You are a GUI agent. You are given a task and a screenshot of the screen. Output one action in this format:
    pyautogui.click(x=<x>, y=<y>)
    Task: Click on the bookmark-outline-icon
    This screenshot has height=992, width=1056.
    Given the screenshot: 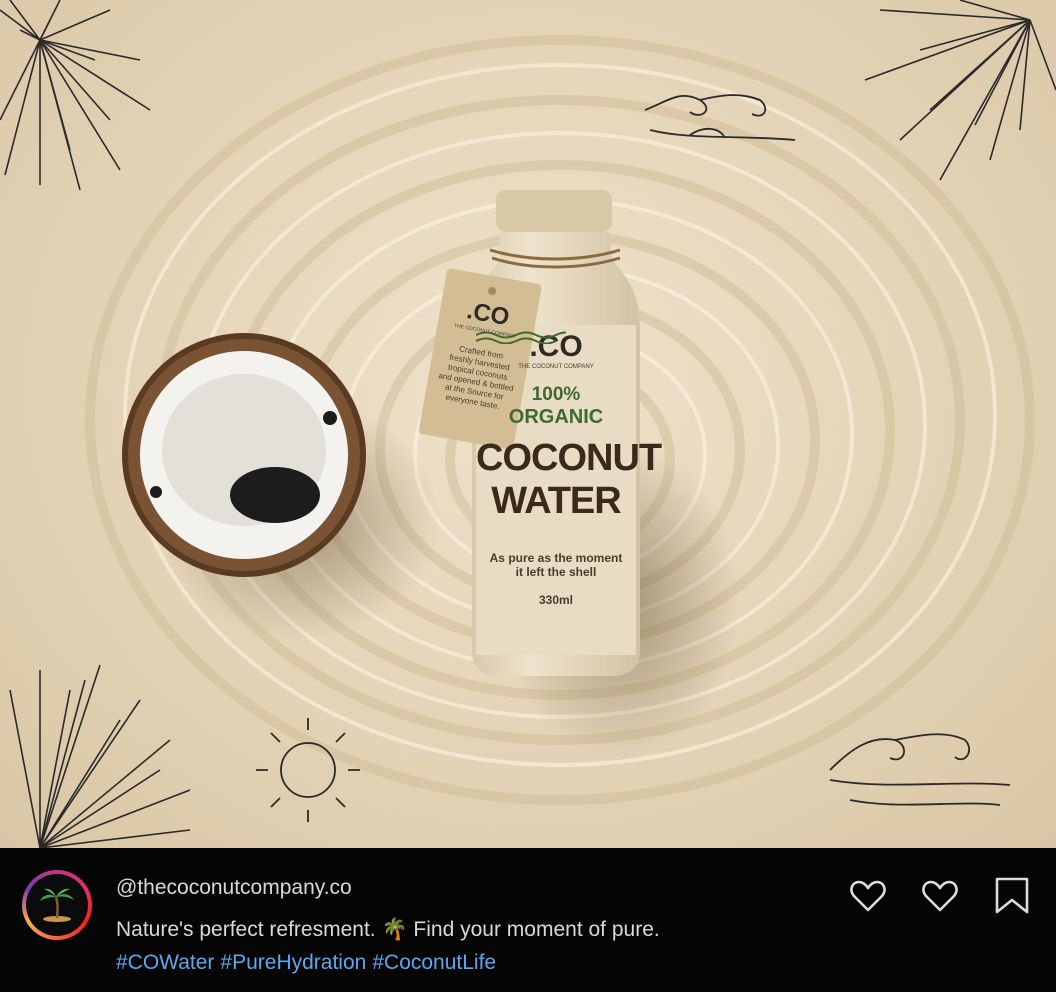 What is the action you would take?
    pyautogui.click(x=1012, y=895)
    